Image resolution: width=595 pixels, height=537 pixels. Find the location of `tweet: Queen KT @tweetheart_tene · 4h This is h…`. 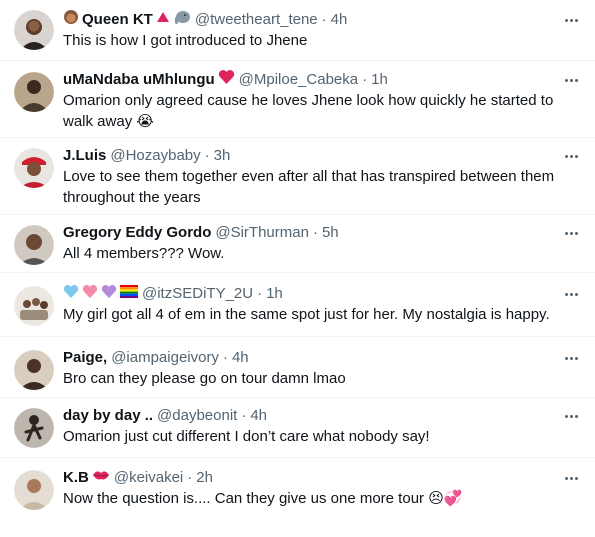

tweet: Queen KT @tweetheart_tene · 4h This is h… is located at coordinates (297, 36).